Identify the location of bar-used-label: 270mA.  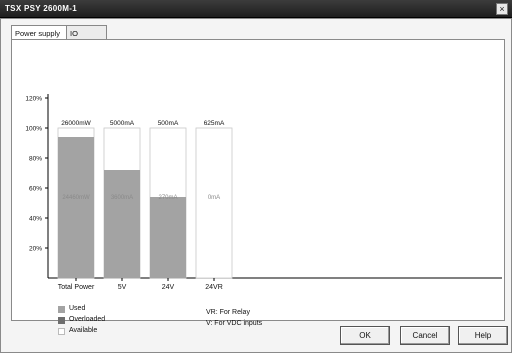
(167, 198).